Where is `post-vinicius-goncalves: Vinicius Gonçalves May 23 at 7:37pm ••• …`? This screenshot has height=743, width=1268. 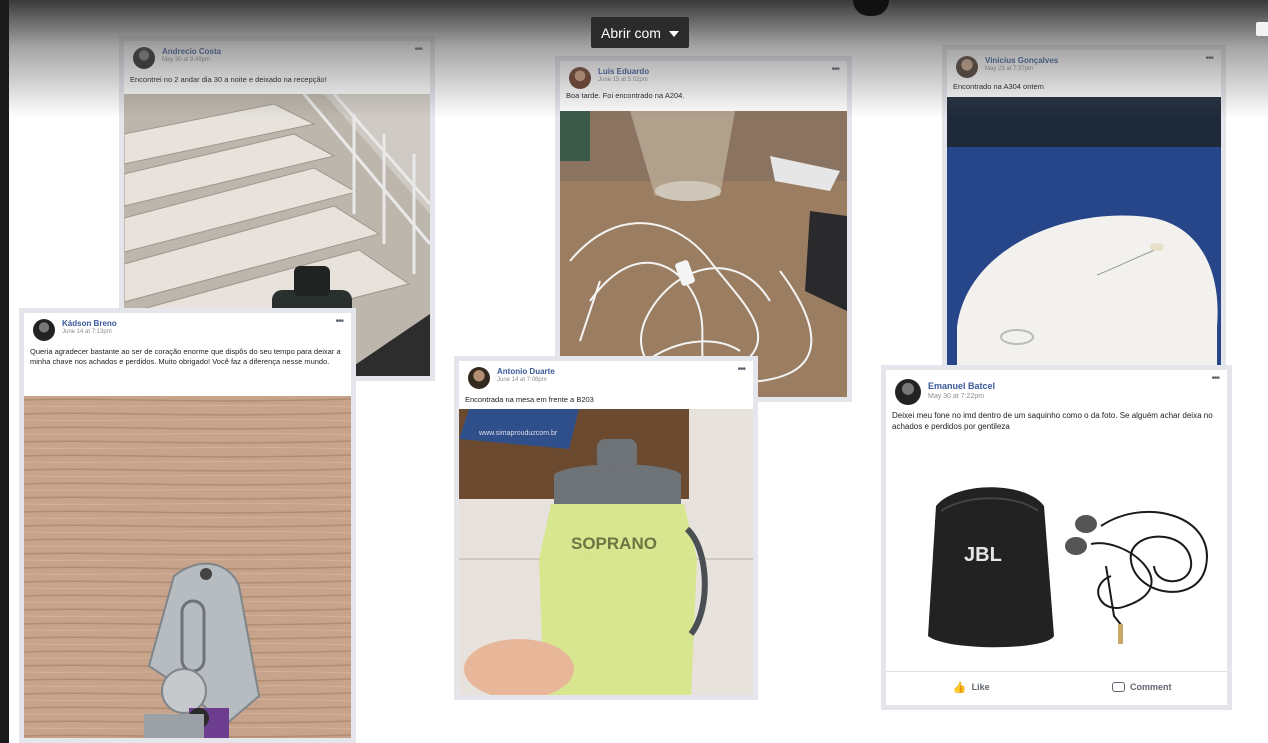 post-vinicius-goncalves: Vinicius Gonçalves May 23 at 7:37pm ••• … is located at coordinates (1084, 207).